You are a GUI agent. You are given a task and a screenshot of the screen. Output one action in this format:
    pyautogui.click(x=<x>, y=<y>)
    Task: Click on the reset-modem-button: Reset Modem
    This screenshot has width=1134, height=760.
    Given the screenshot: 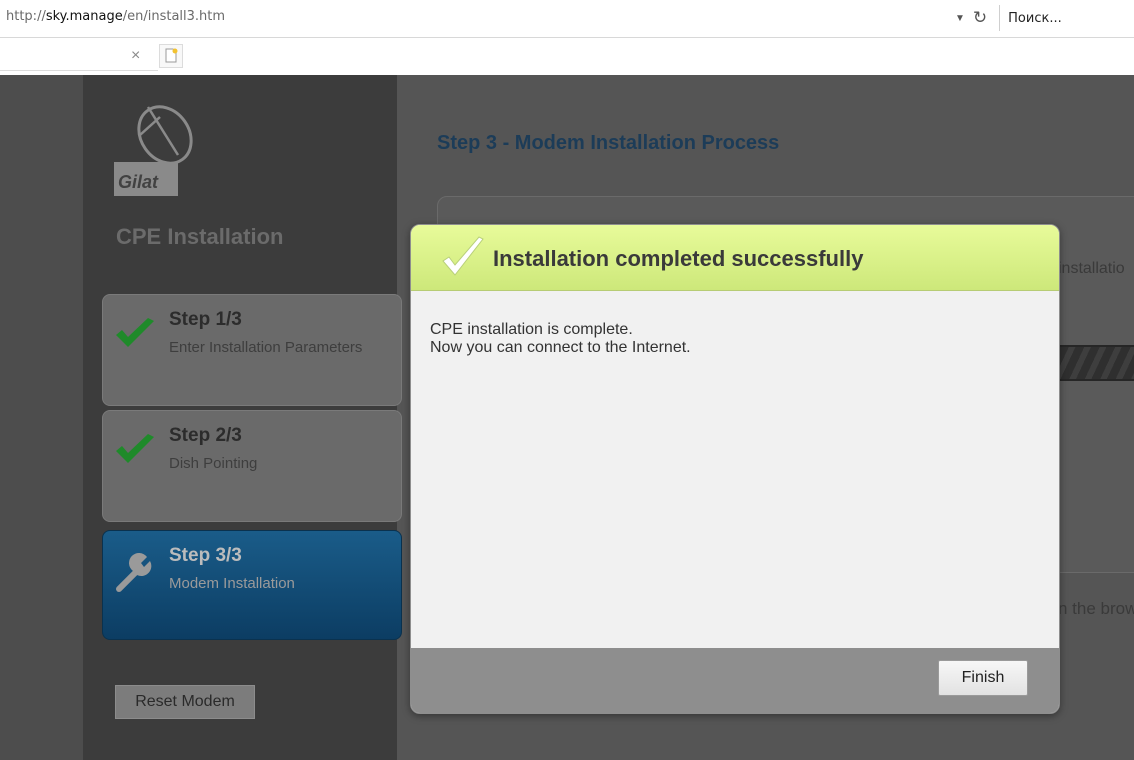 What is the action you would take?
    pyautogui.click(x=185, y=702)
    